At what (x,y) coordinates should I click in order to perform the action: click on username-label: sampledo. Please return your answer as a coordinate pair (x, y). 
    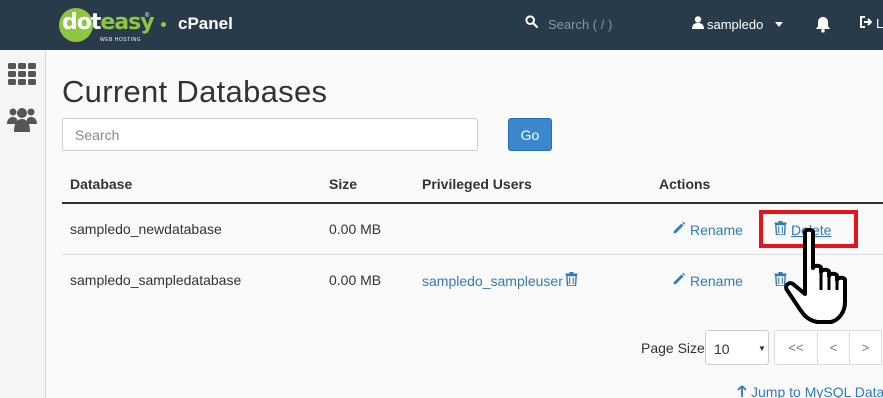
    Looking at the image, I should click on (735, 24).